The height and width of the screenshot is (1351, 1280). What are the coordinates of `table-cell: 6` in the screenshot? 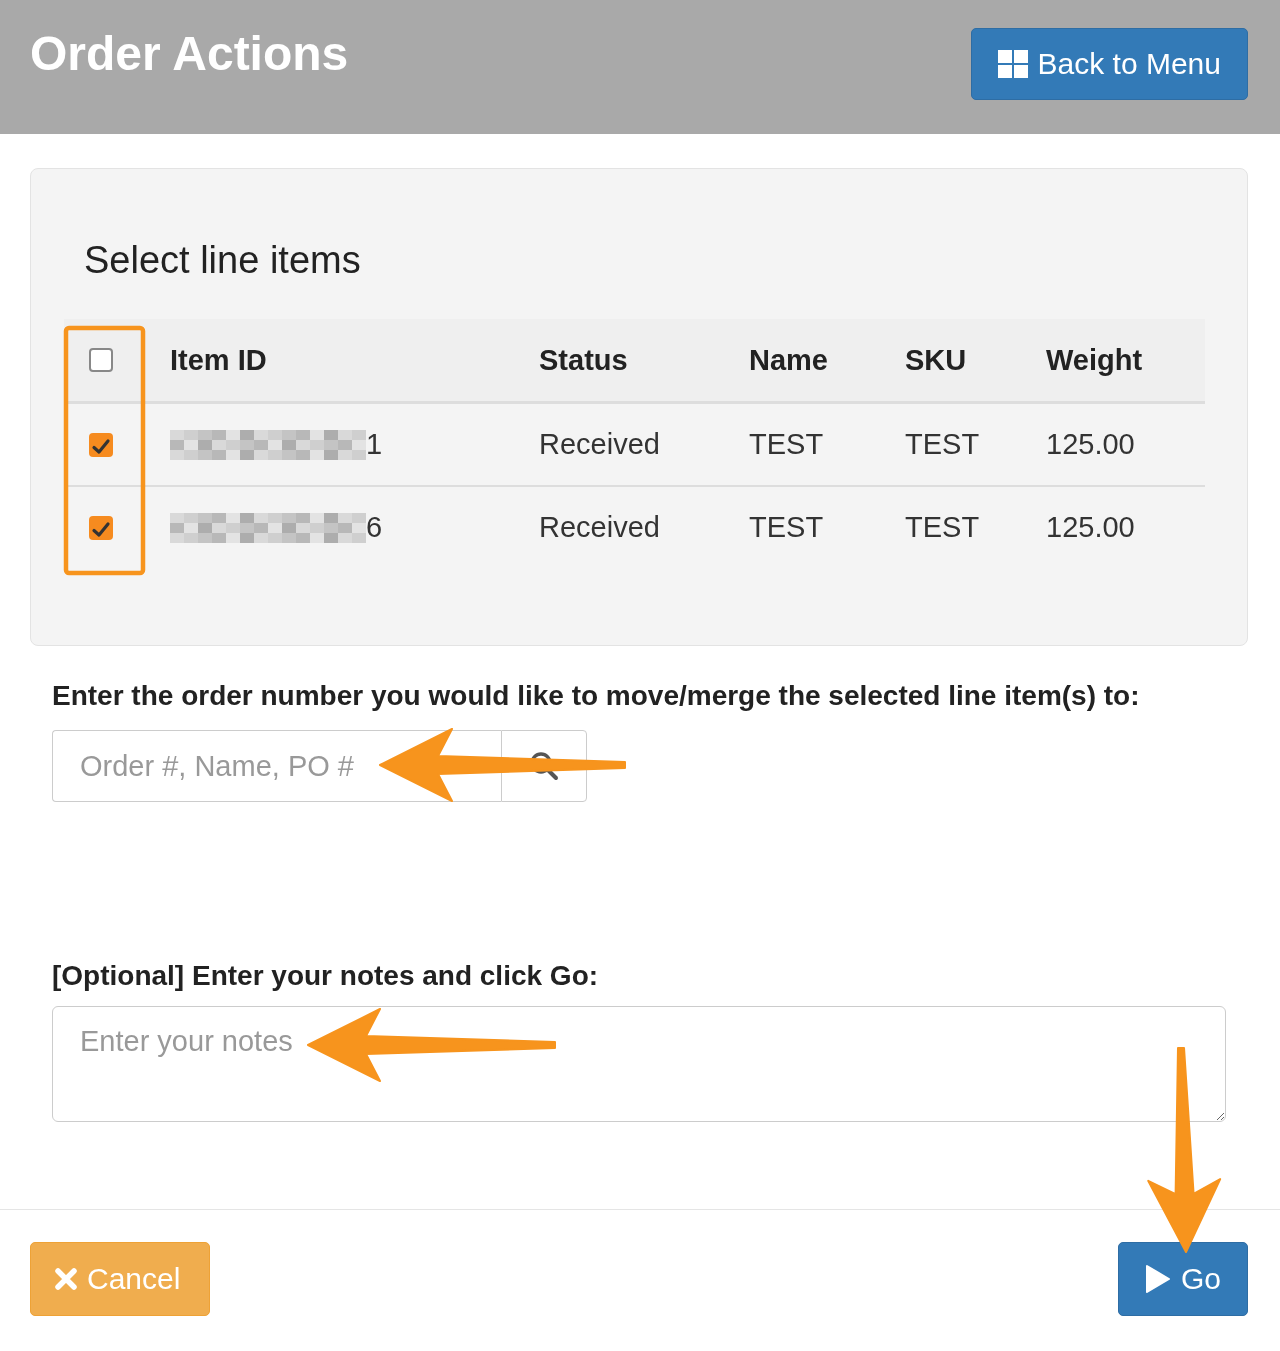 It's located at (374, 527).